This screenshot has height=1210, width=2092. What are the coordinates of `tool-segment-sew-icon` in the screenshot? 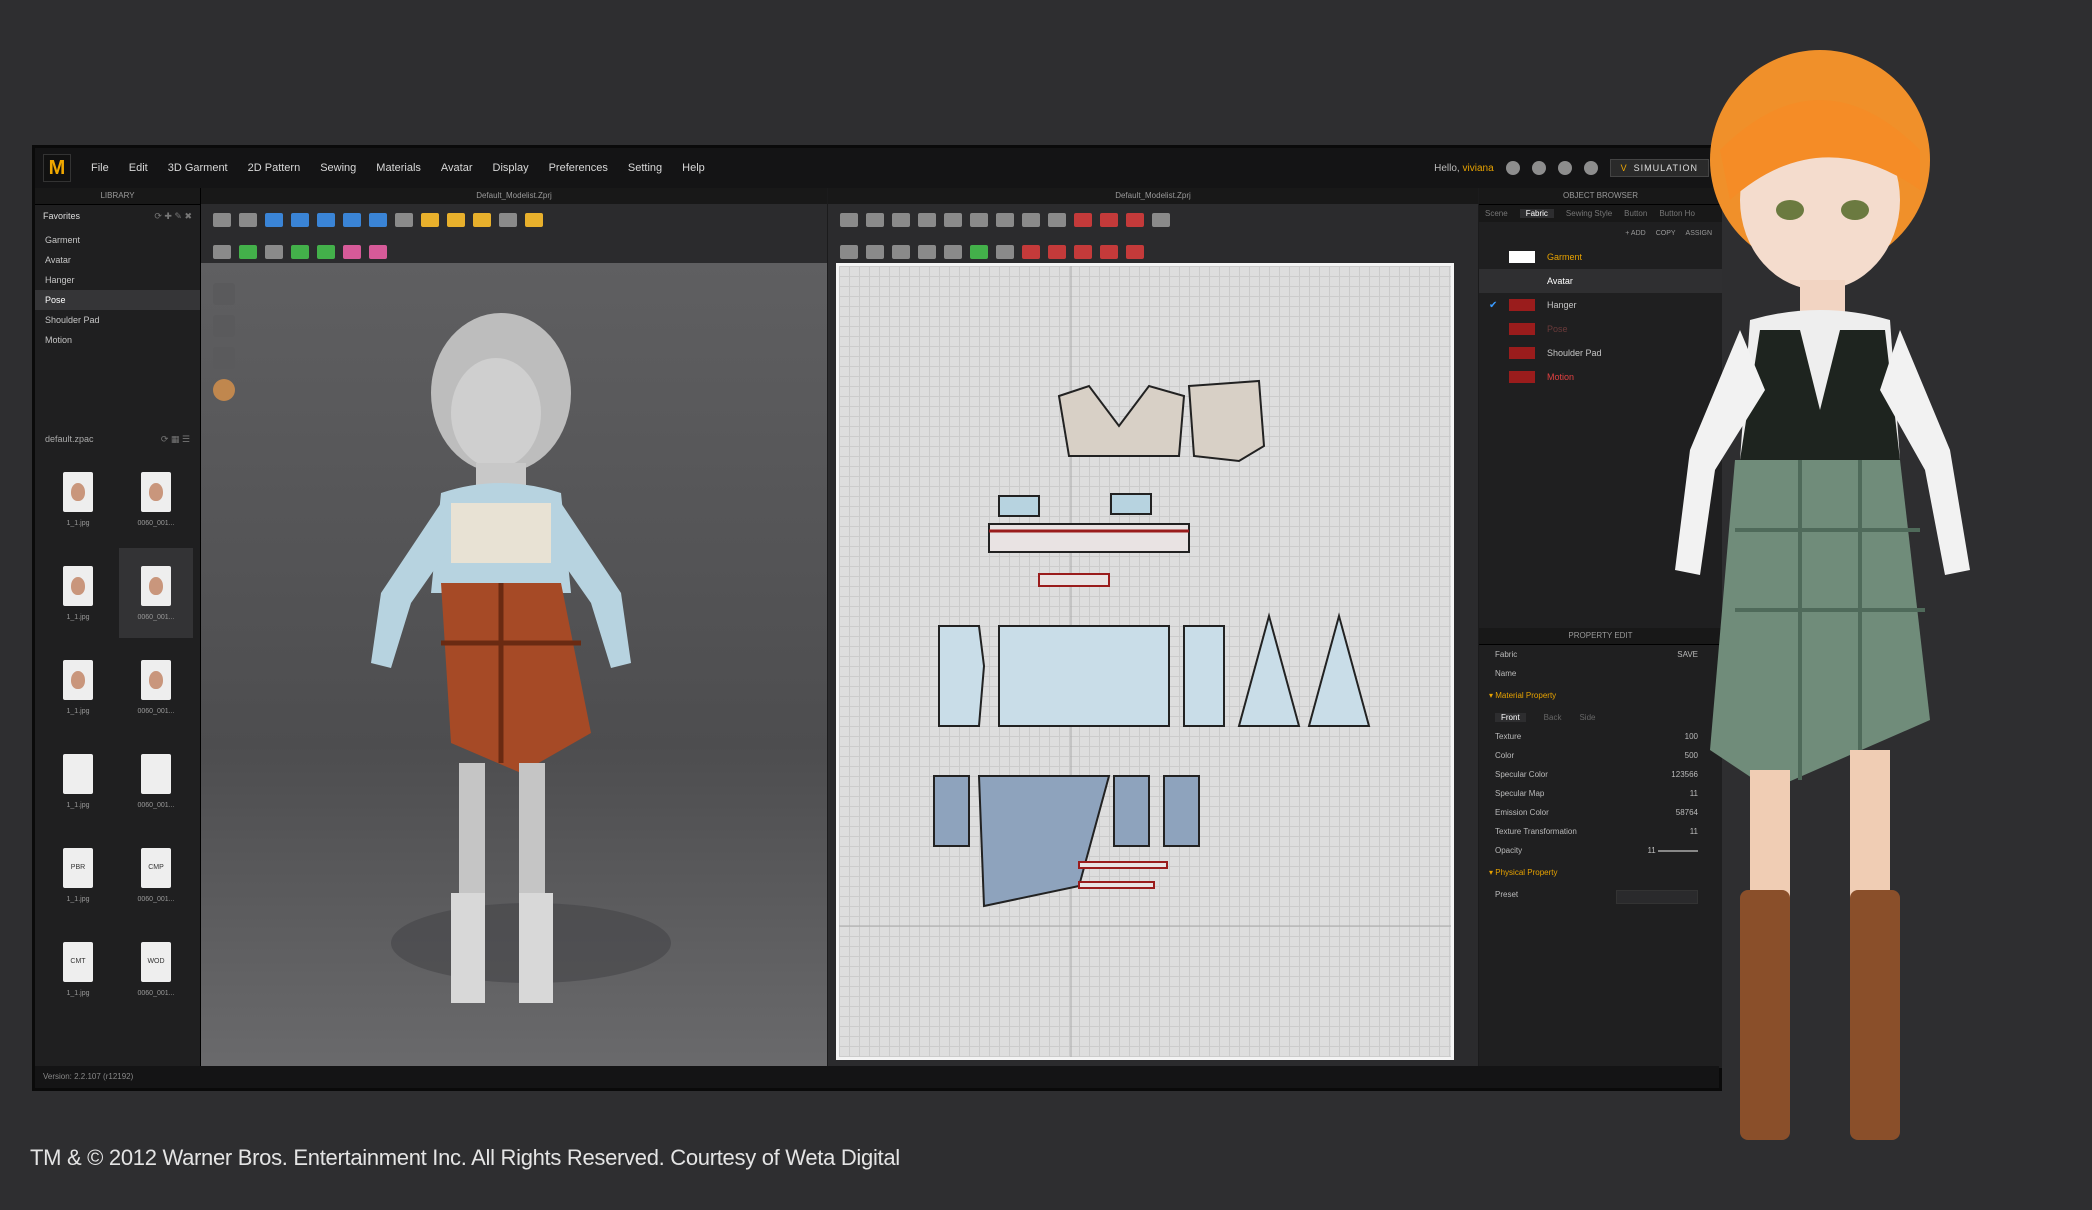 It's located at (1031, 252).